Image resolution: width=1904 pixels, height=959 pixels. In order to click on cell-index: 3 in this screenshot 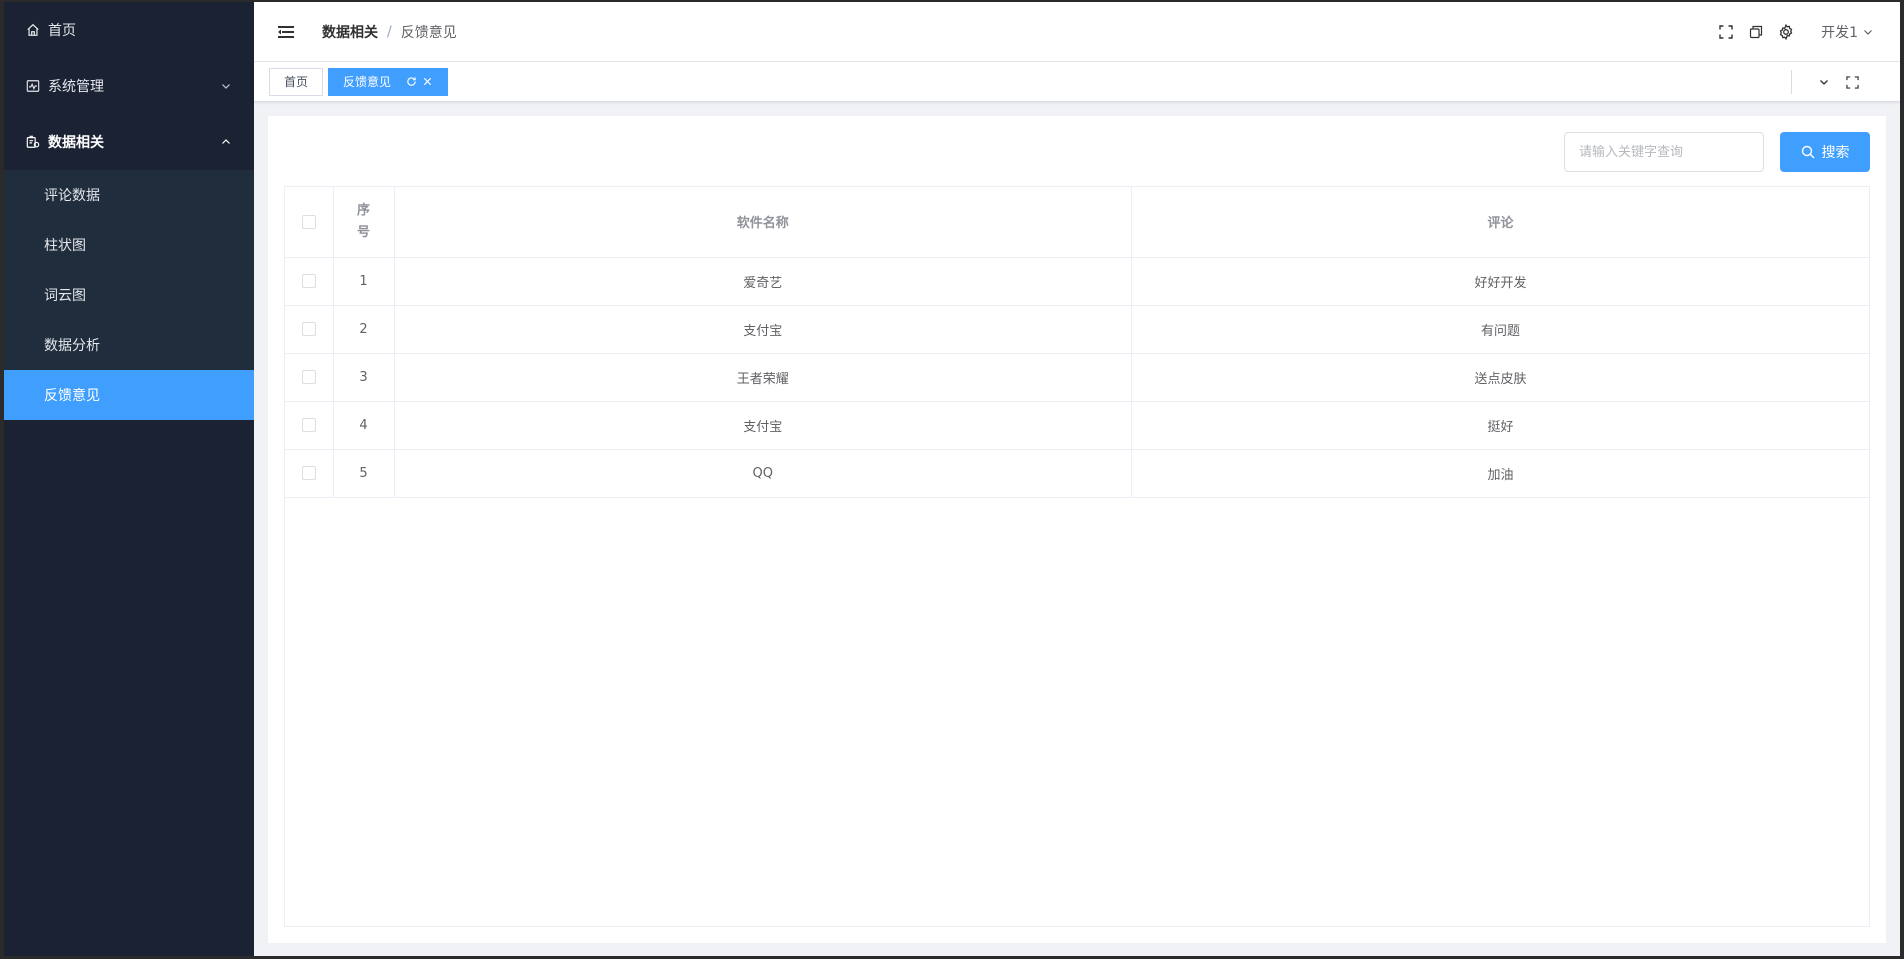, I will do `click(364, 377)`.